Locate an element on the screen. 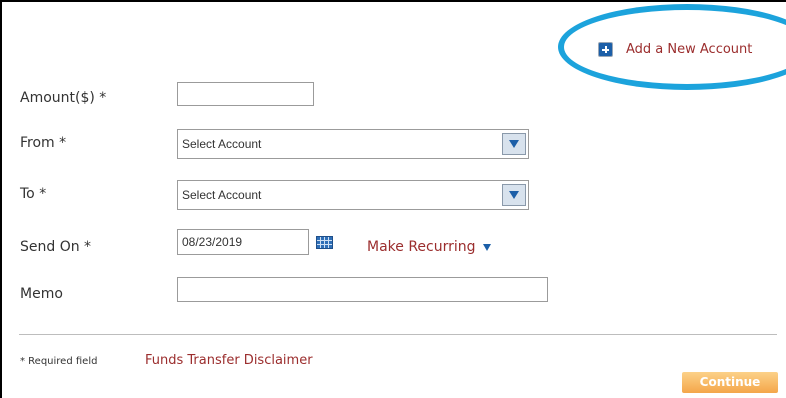  to-select: Select Account is located at coordinates (353, 195).